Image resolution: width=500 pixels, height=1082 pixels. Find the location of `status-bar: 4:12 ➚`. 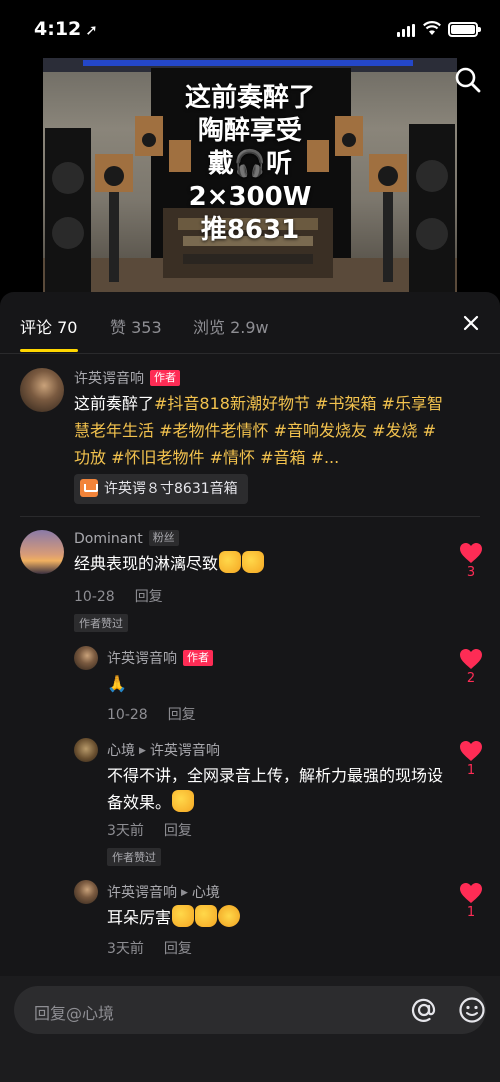

status-bar: 4:12 ➚ is located at coordinates (250, 29).